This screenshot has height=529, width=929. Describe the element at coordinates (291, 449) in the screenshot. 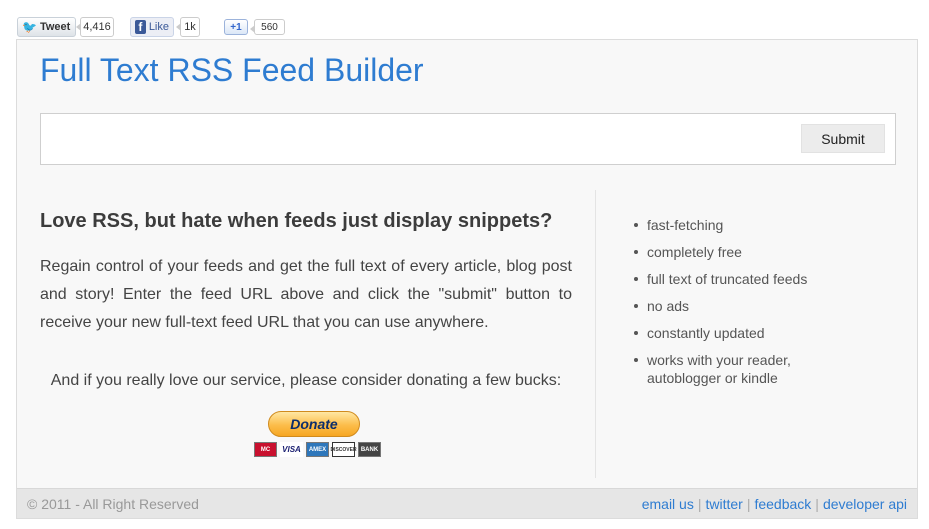

I see `visa-icon: VISA` at that location.